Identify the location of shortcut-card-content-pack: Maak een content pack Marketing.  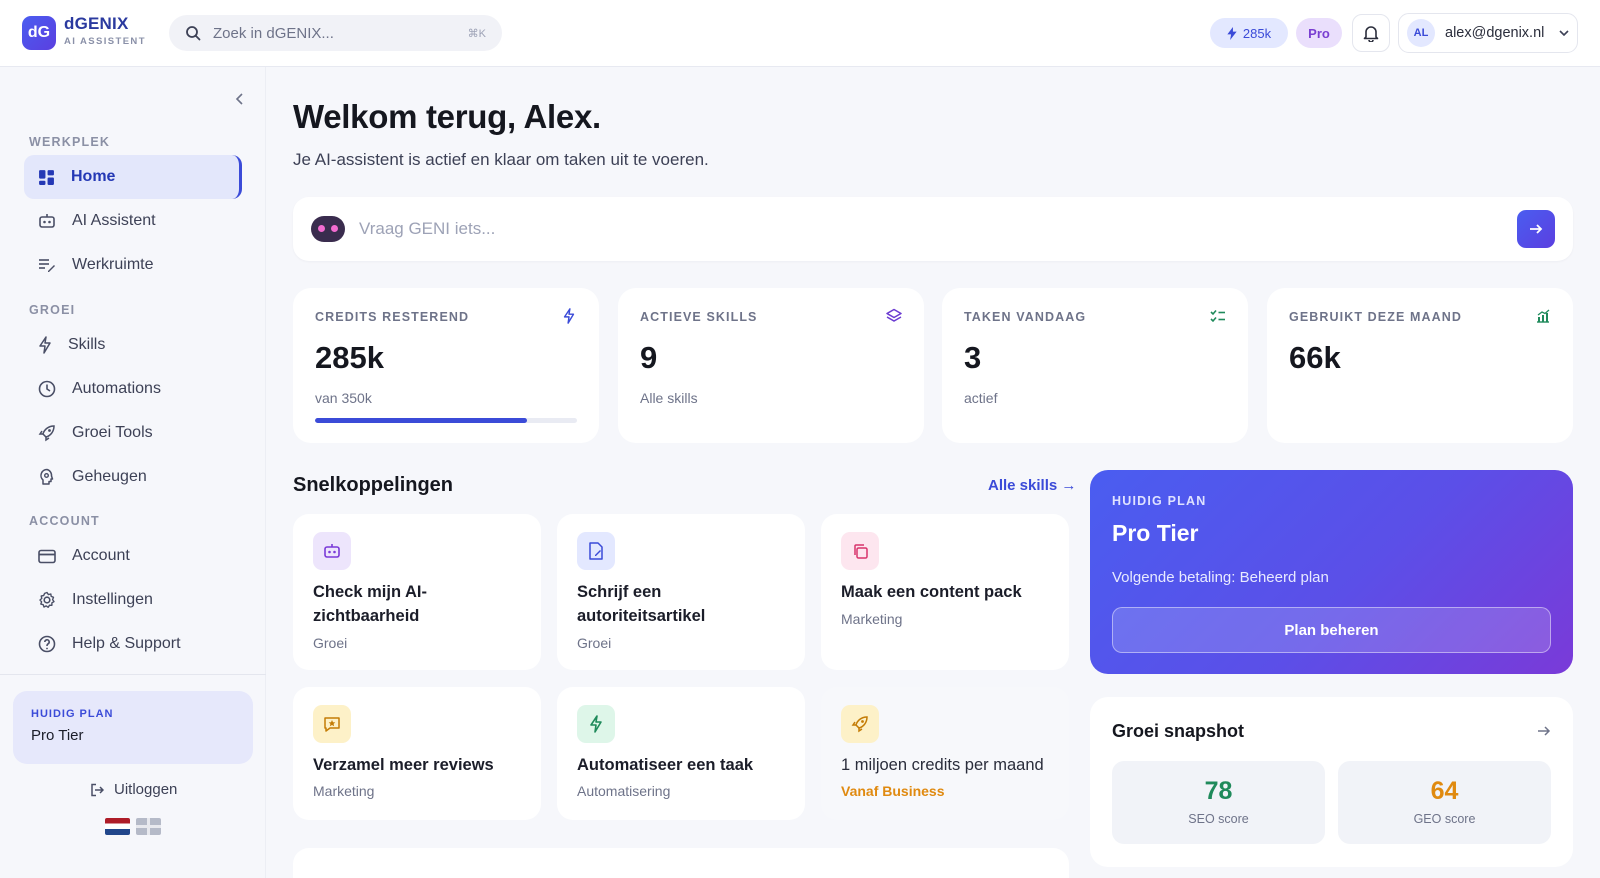
(945, 592).